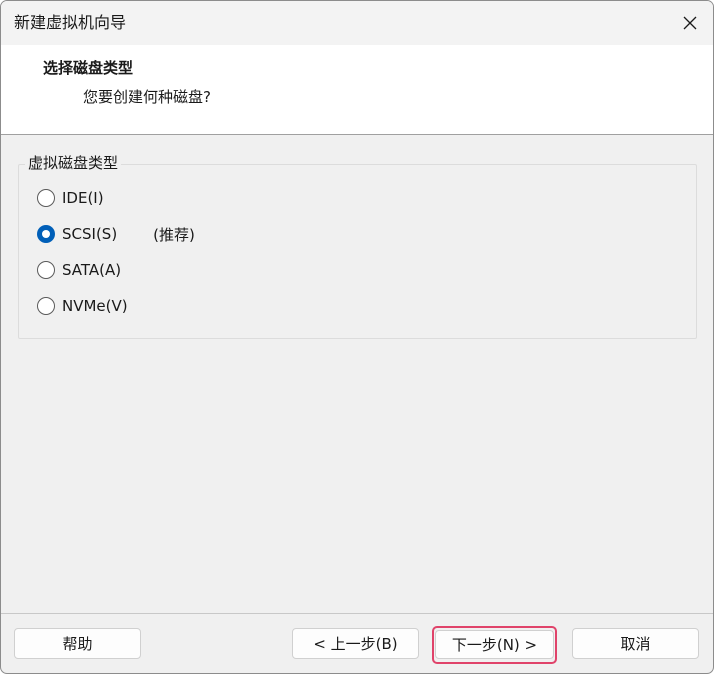 Image resolution: width=714 pixels, height=674 pixels. Describe the element at coordinates (88, 68) in the screenshot. I see `step-title: 选择磁盘类型` at that location.